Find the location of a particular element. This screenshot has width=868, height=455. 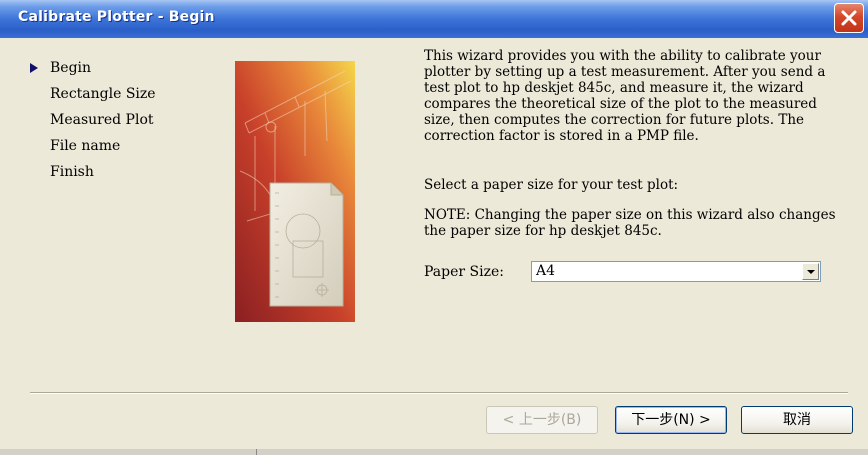

paper-size-label: Paper Size: is located at coordinates (464, 272).